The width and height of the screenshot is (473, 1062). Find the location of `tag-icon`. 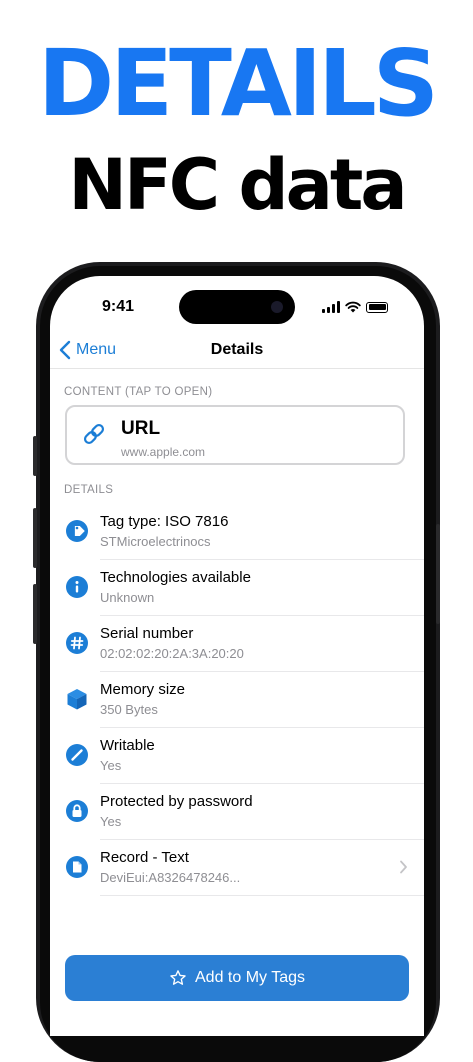

tag-icon is located at coordinates (77, 531).